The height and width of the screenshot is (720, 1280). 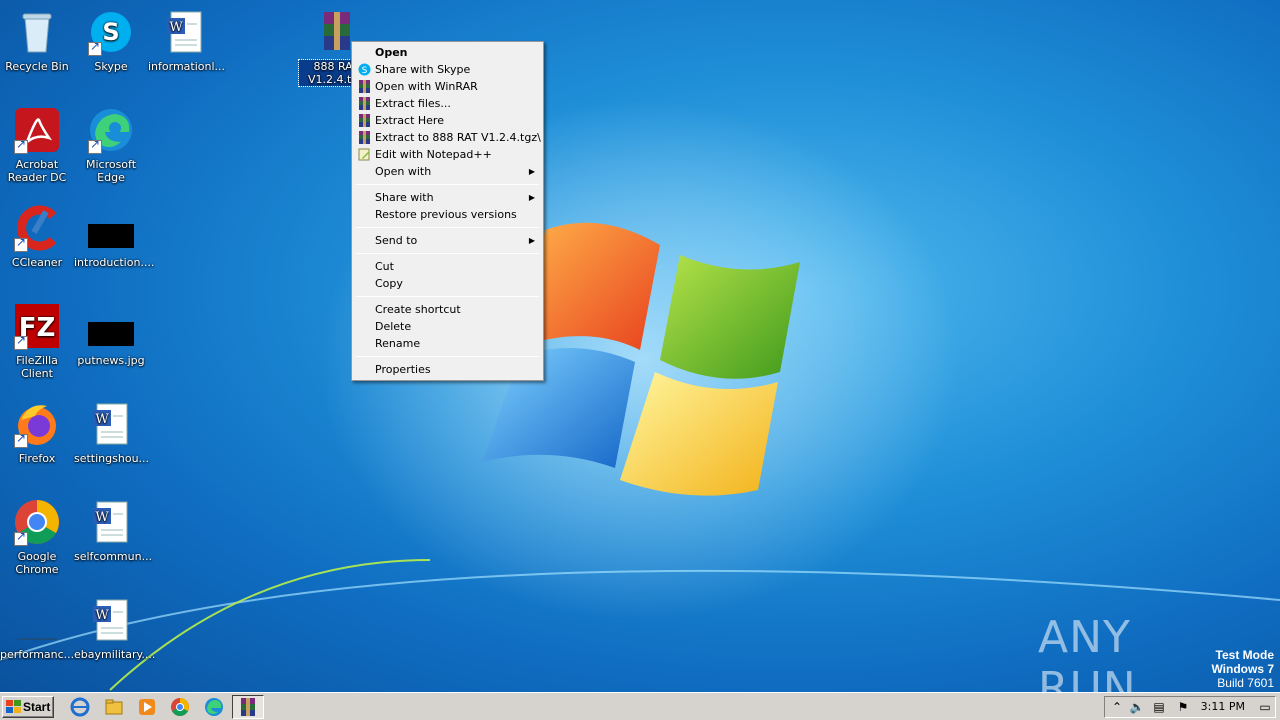 I want to click on menu-item-share-with: Share with ▶, so click(x=447, y=197).